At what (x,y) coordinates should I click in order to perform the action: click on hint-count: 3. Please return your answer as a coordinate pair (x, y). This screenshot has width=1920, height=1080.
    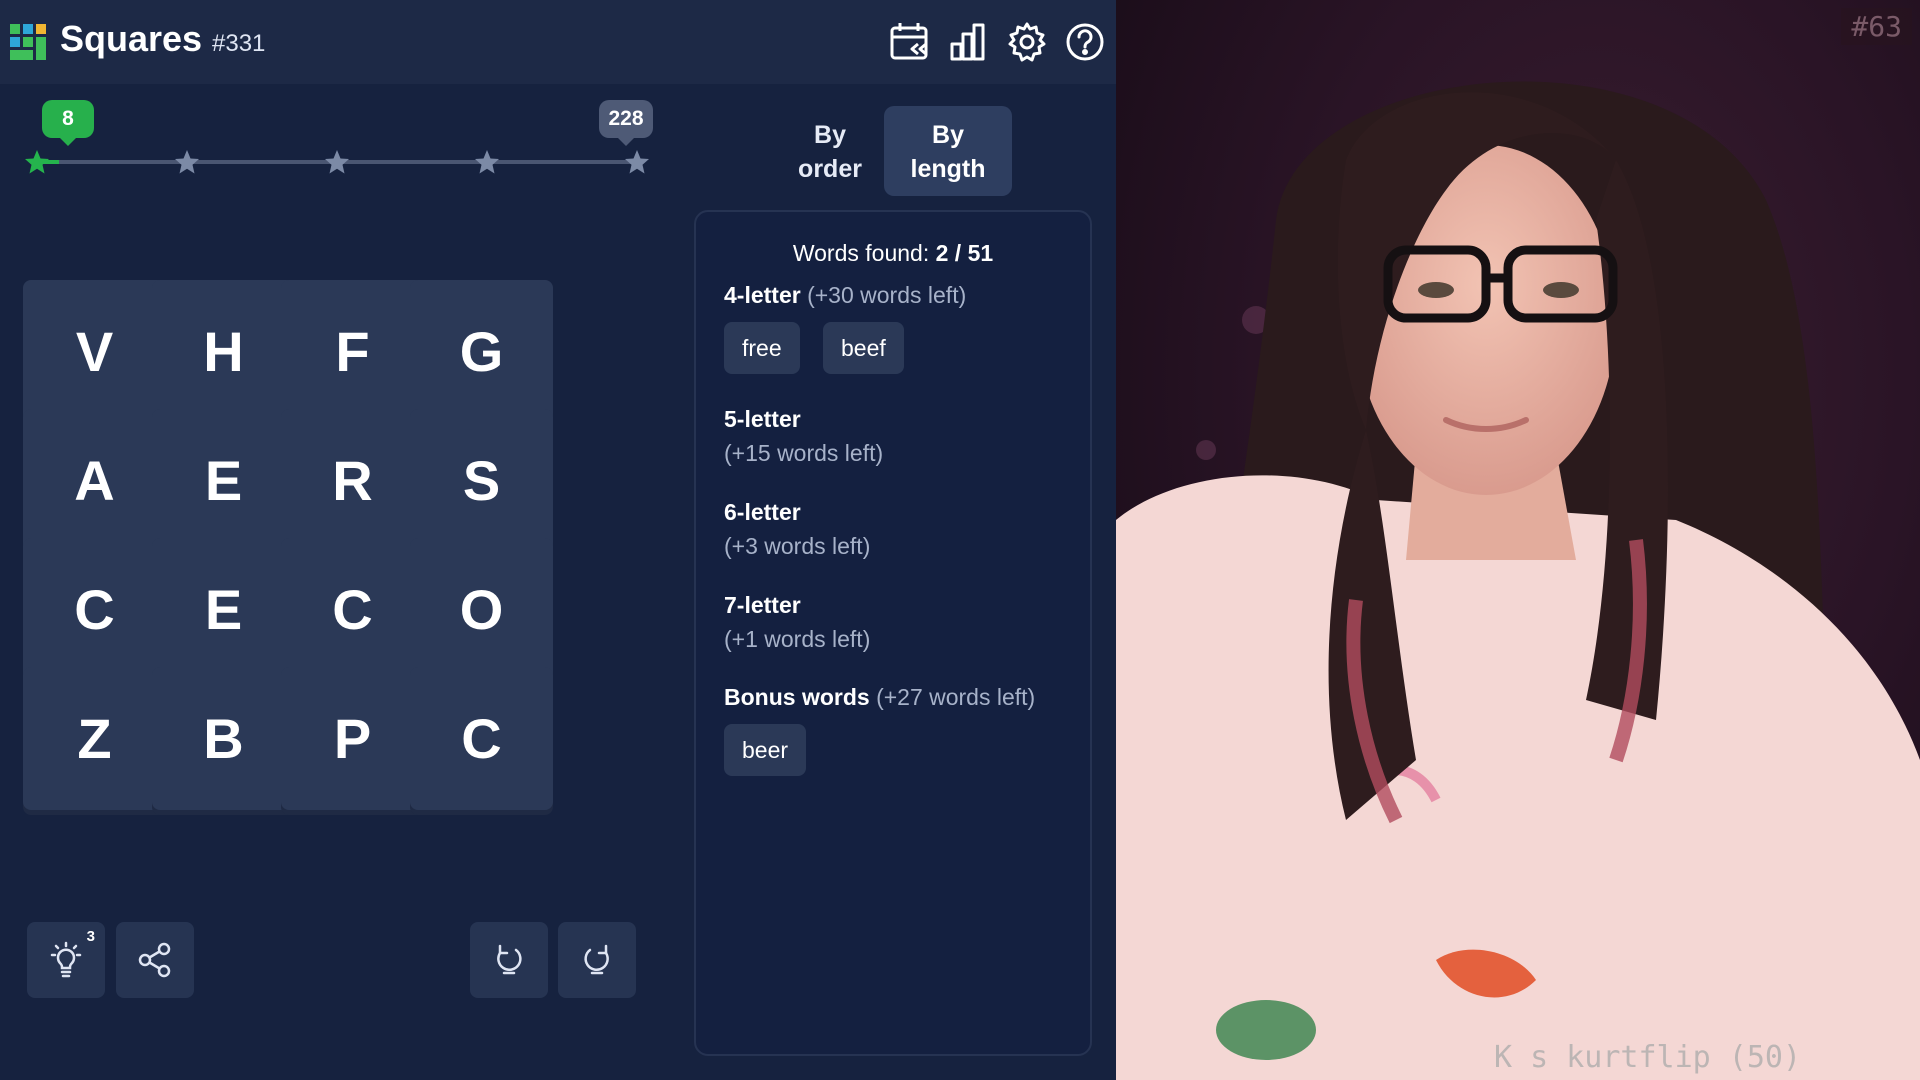
    Looking at the image, I should click on (90, 936).